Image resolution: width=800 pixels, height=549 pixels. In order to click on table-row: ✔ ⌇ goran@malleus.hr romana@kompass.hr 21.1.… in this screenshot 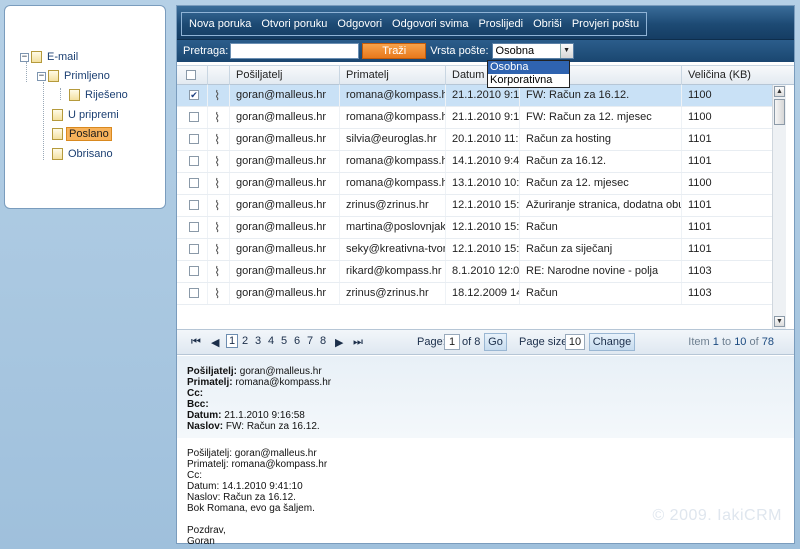, I will do `click(474, 96)`.